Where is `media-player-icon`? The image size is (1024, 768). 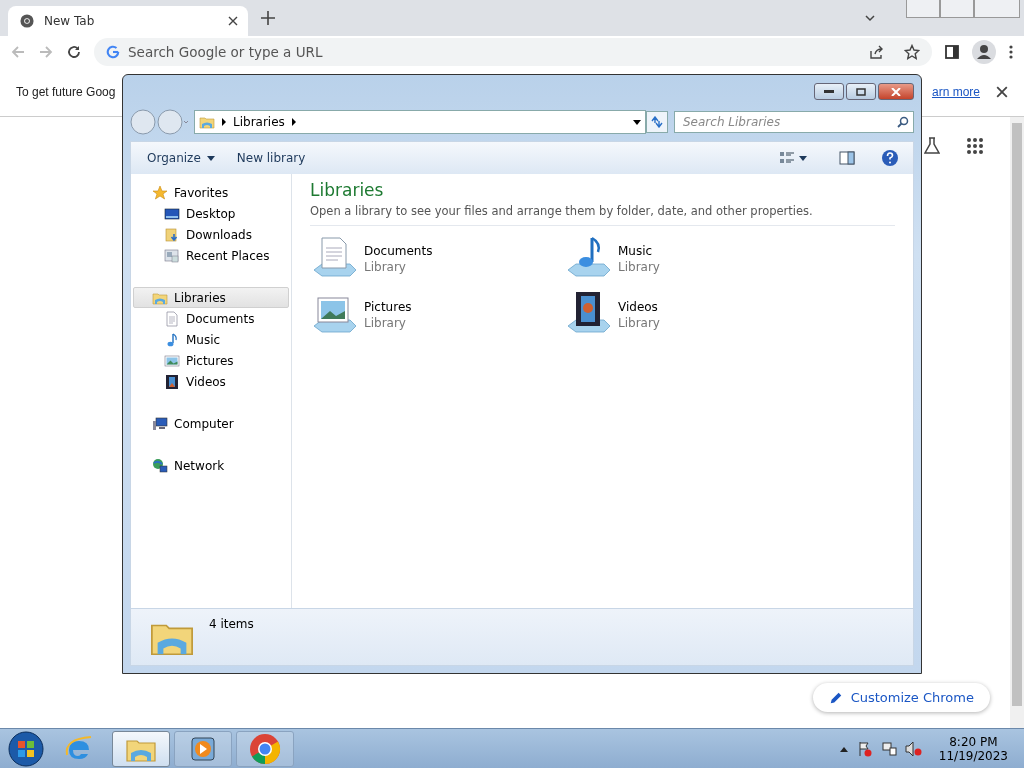 media-player-icon is located at coordinates (203, 748).